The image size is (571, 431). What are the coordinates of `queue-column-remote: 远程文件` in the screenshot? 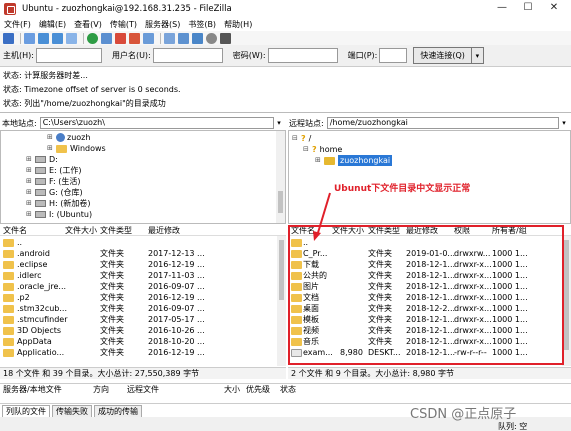 It's located at (143, 390).